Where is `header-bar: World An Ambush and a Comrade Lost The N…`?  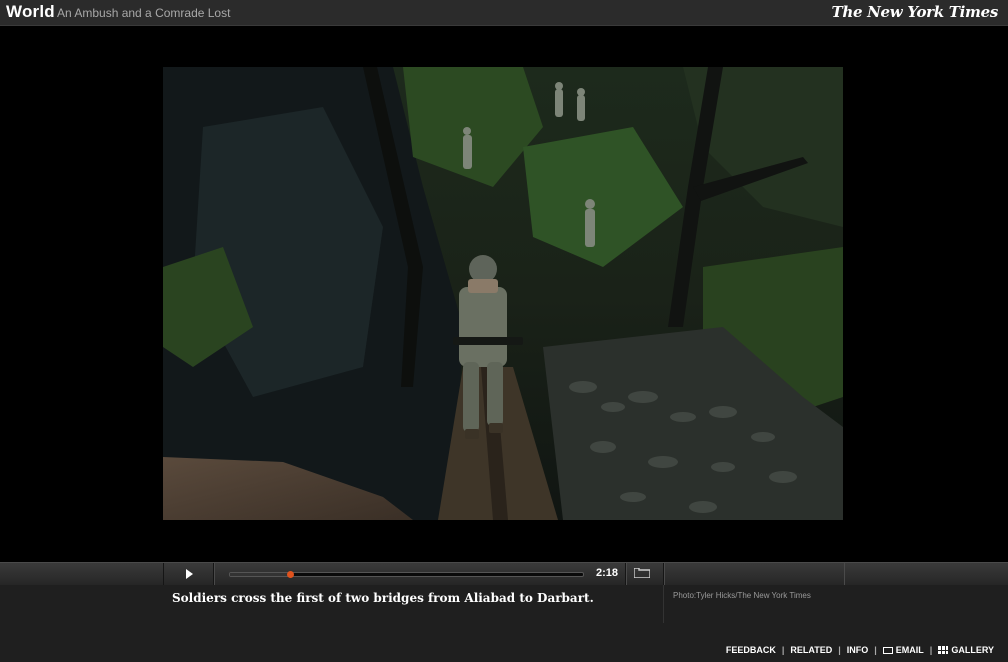 header-bar: World An Ambush and a Comrade Lost The N… is located at coordinates (504, 13).